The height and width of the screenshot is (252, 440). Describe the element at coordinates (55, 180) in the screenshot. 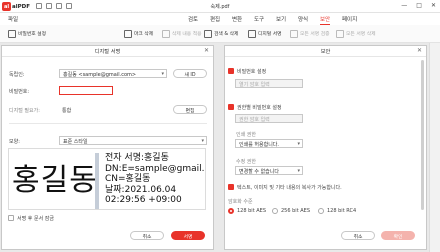

I see `signature-name: 홍길동` at that location.